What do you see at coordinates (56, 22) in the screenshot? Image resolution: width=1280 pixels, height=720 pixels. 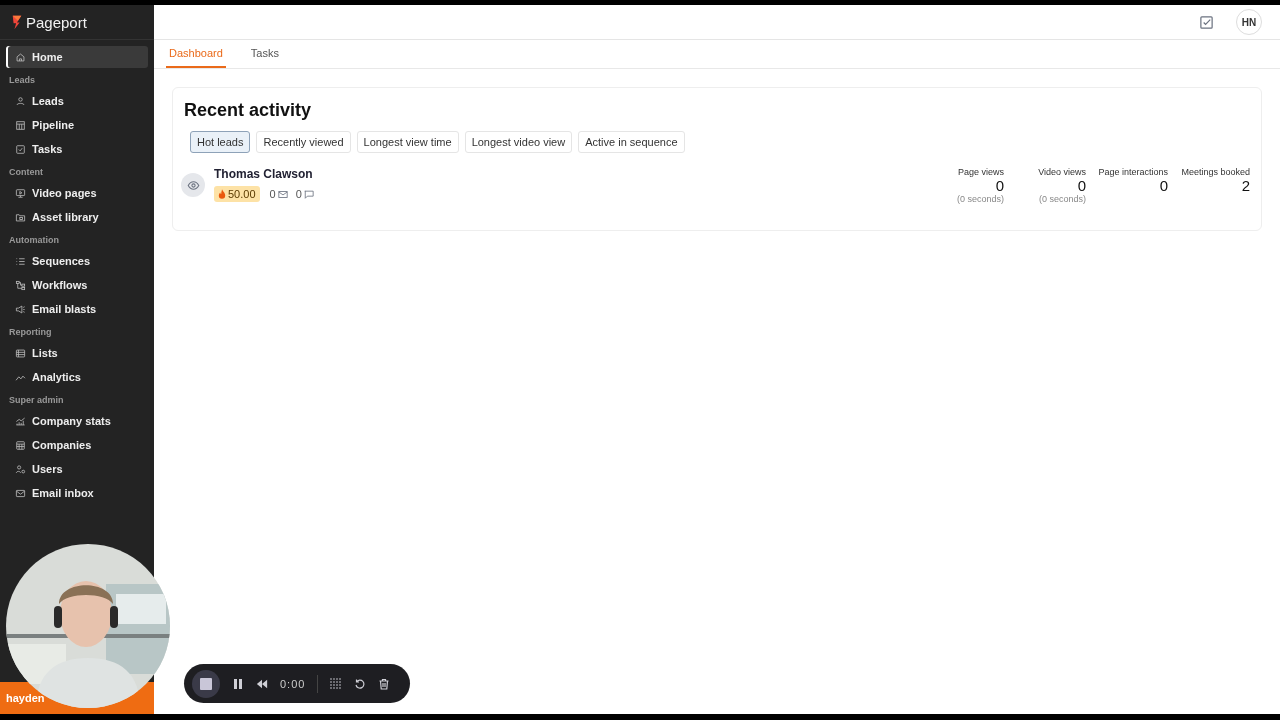 I see `logo-text: Pageport` at bounding box center [56, 22].